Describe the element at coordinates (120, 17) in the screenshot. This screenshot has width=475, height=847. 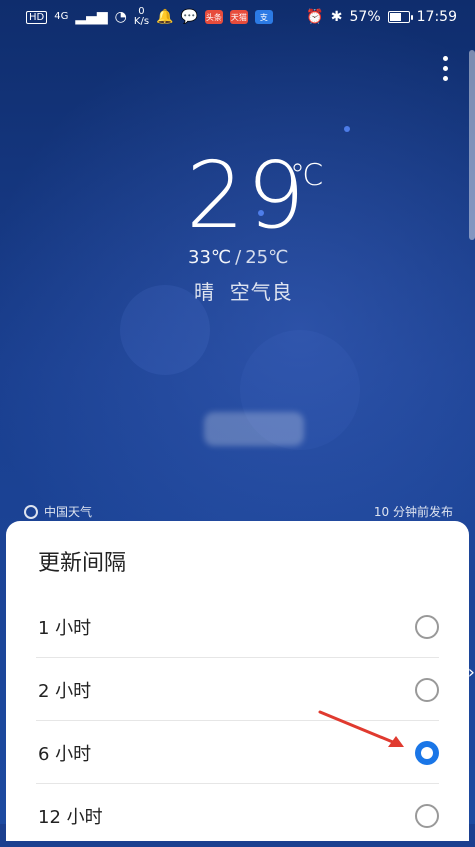
I see `wifi-icon: ◔` at that location.